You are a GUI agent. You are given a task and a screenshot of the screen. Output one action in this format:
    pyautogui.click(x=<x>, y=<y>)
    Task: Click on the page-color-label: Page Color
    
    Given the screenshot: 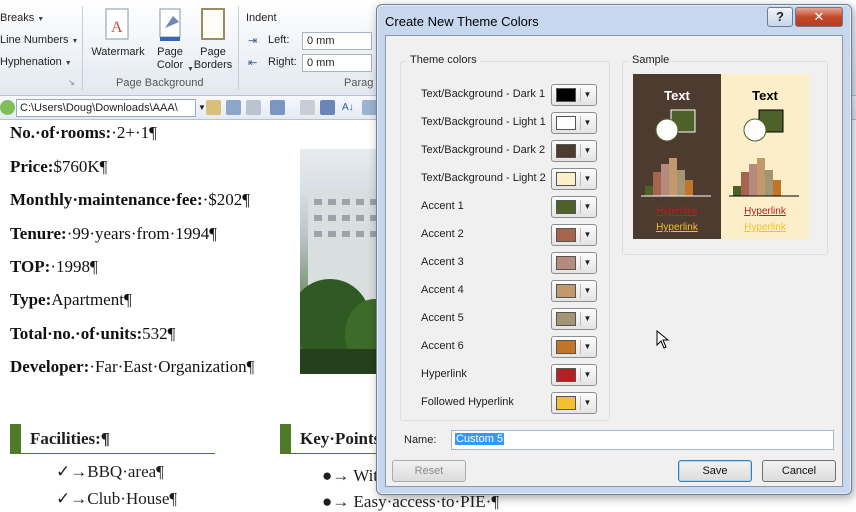 What is the action you would take?
    pyautogui.click(x=170, y=58)
    